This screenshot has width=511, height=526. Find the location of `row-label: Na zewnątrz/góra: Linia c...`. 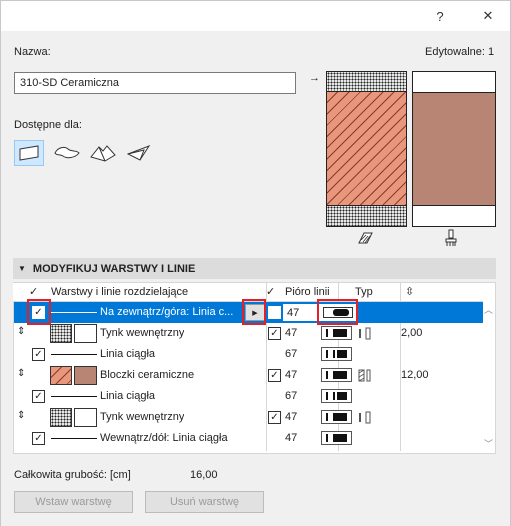

row-label: Na zewnątrz/góra: Linia c... is located at coordinates (167, 312).